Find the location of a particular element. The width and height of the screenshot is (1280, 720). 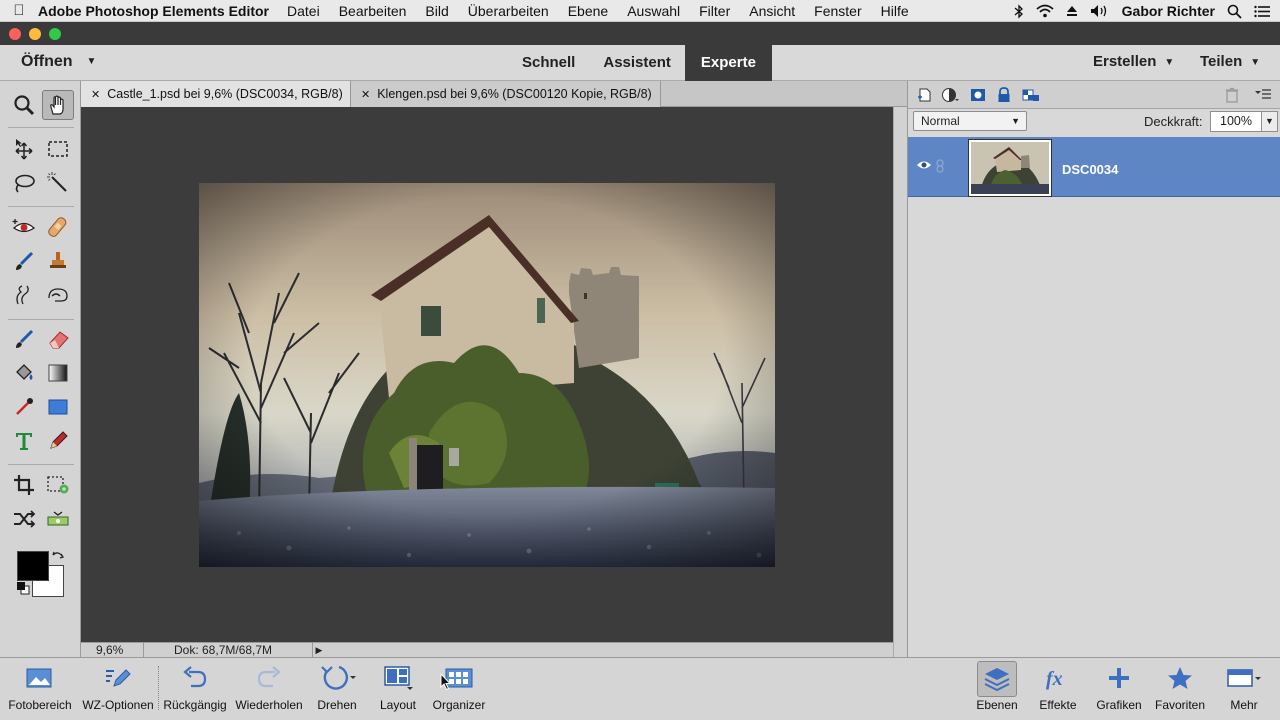

lock-all-icon is located at coordinates (1004, 95).